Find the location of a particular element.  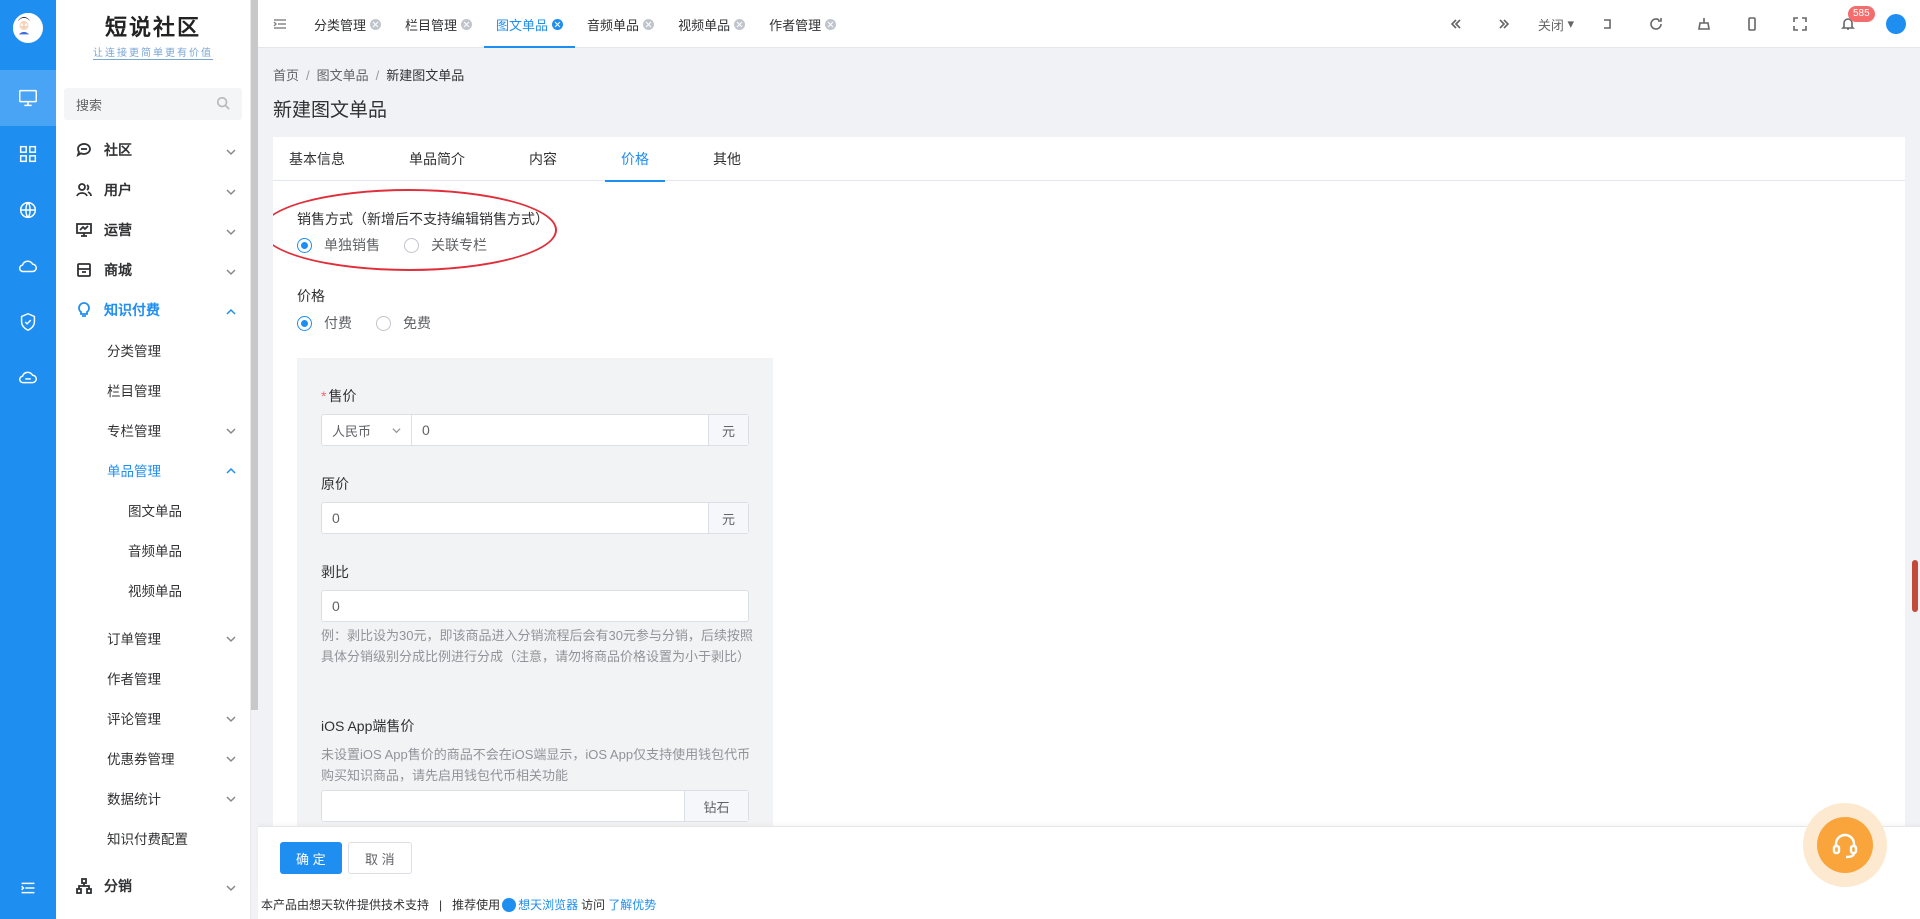

original-price-input: 0 is located at coordinates (515, 518).